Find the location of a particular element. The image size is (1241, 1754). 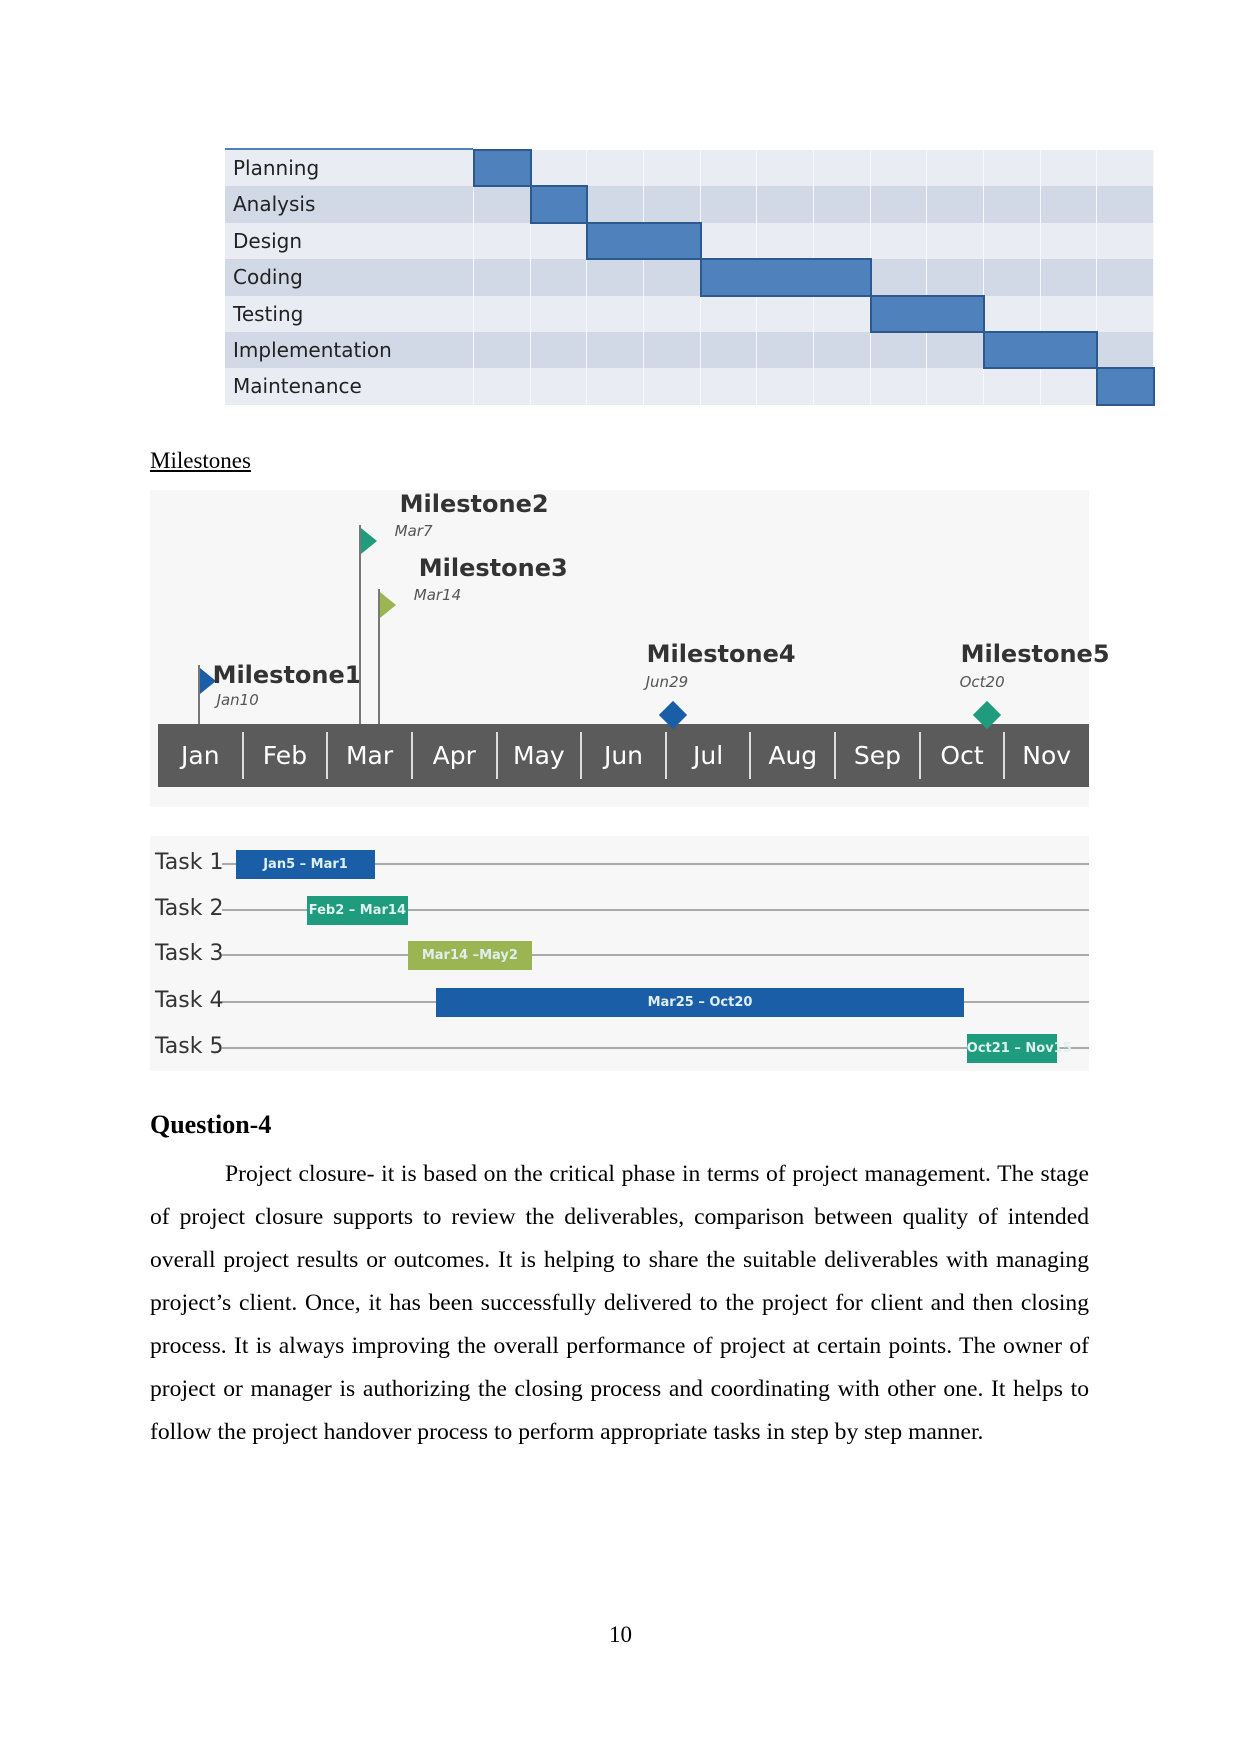

month-label: Feb is located at coordinates (285, 755).